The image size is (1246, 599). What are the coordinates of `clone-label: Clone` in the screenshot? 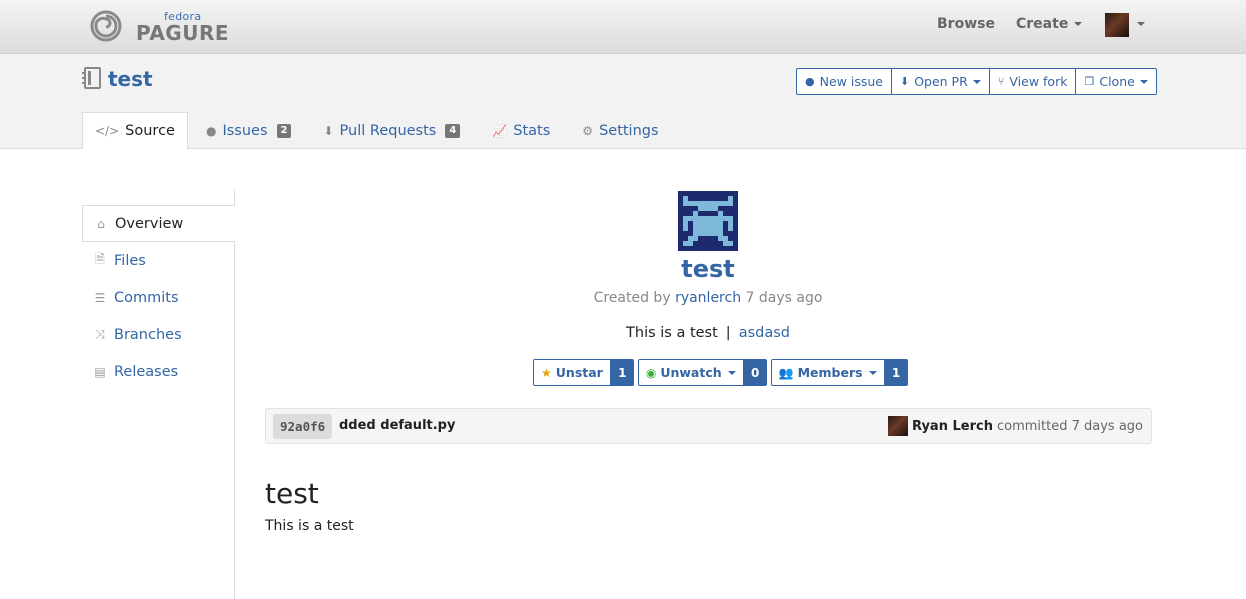 It's located at (1117, 81).